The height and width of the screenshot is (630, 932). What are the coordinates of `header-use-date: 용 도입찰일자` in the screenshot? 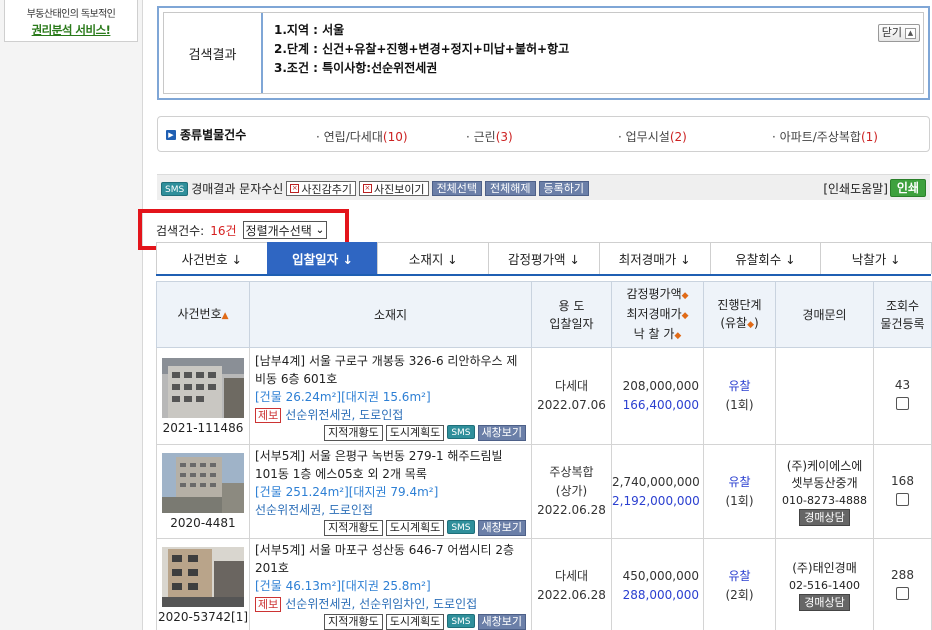 It's located at (571, 314).